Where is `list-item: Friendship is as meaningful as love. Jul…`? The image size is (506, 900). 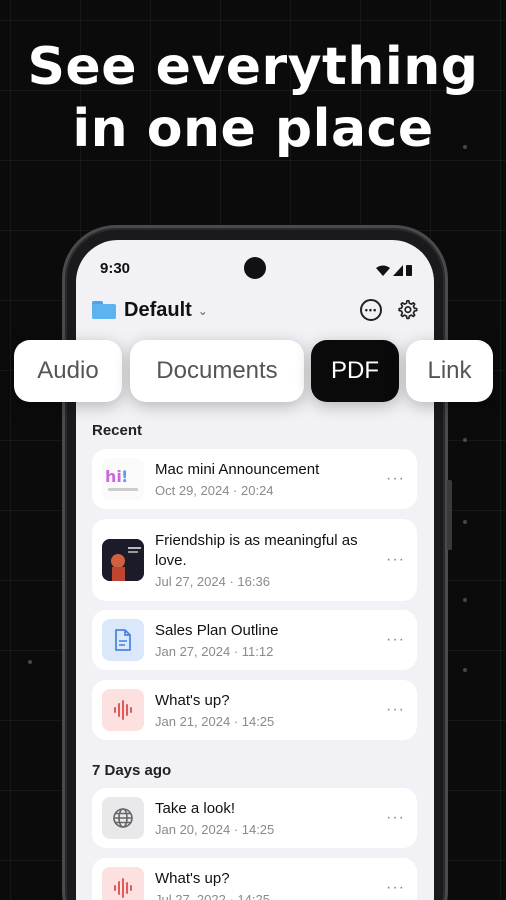 list-item: Friendship is as meaningful as love. Jul… is located at coordinates (254, 560).